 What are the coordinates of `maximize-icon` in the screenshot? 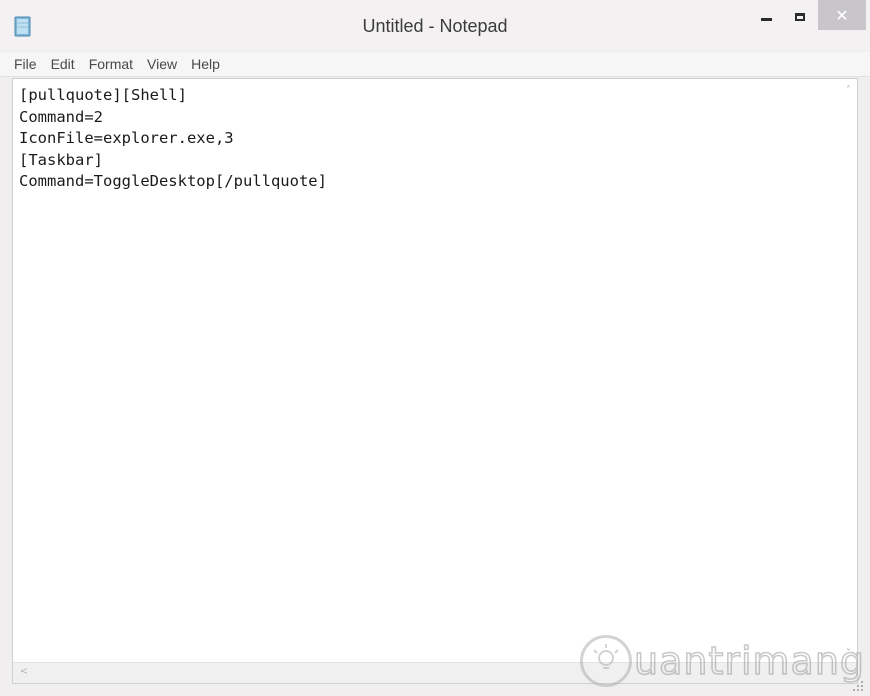 It's located at (800, 17).